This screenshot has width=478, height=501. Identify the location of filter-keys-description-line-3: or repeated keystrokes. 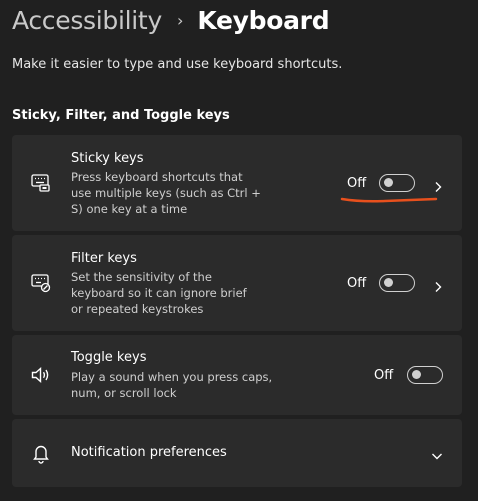
(137, 309).